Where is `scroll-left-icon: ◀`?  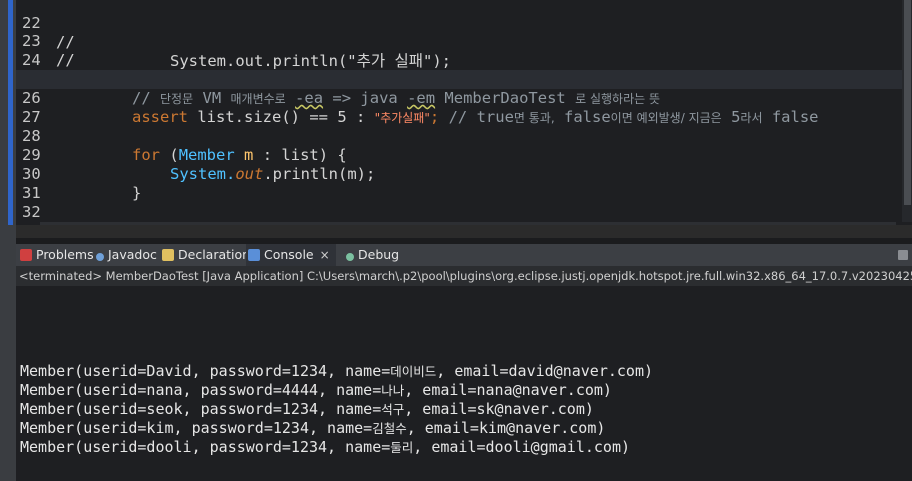 scroll-left-icon: ◀ is located at coordinates (47, 223).